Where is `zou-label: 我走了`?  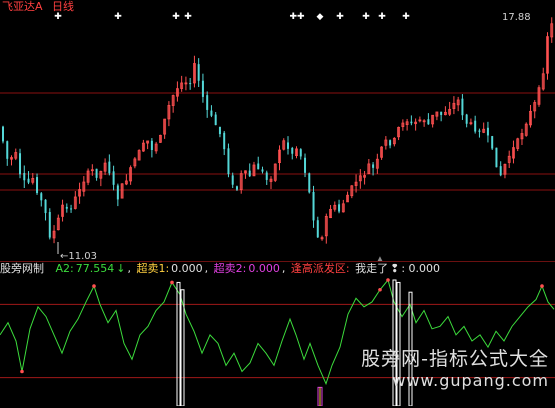
zou-label: 我走了 is located at coordinates (372, 268).